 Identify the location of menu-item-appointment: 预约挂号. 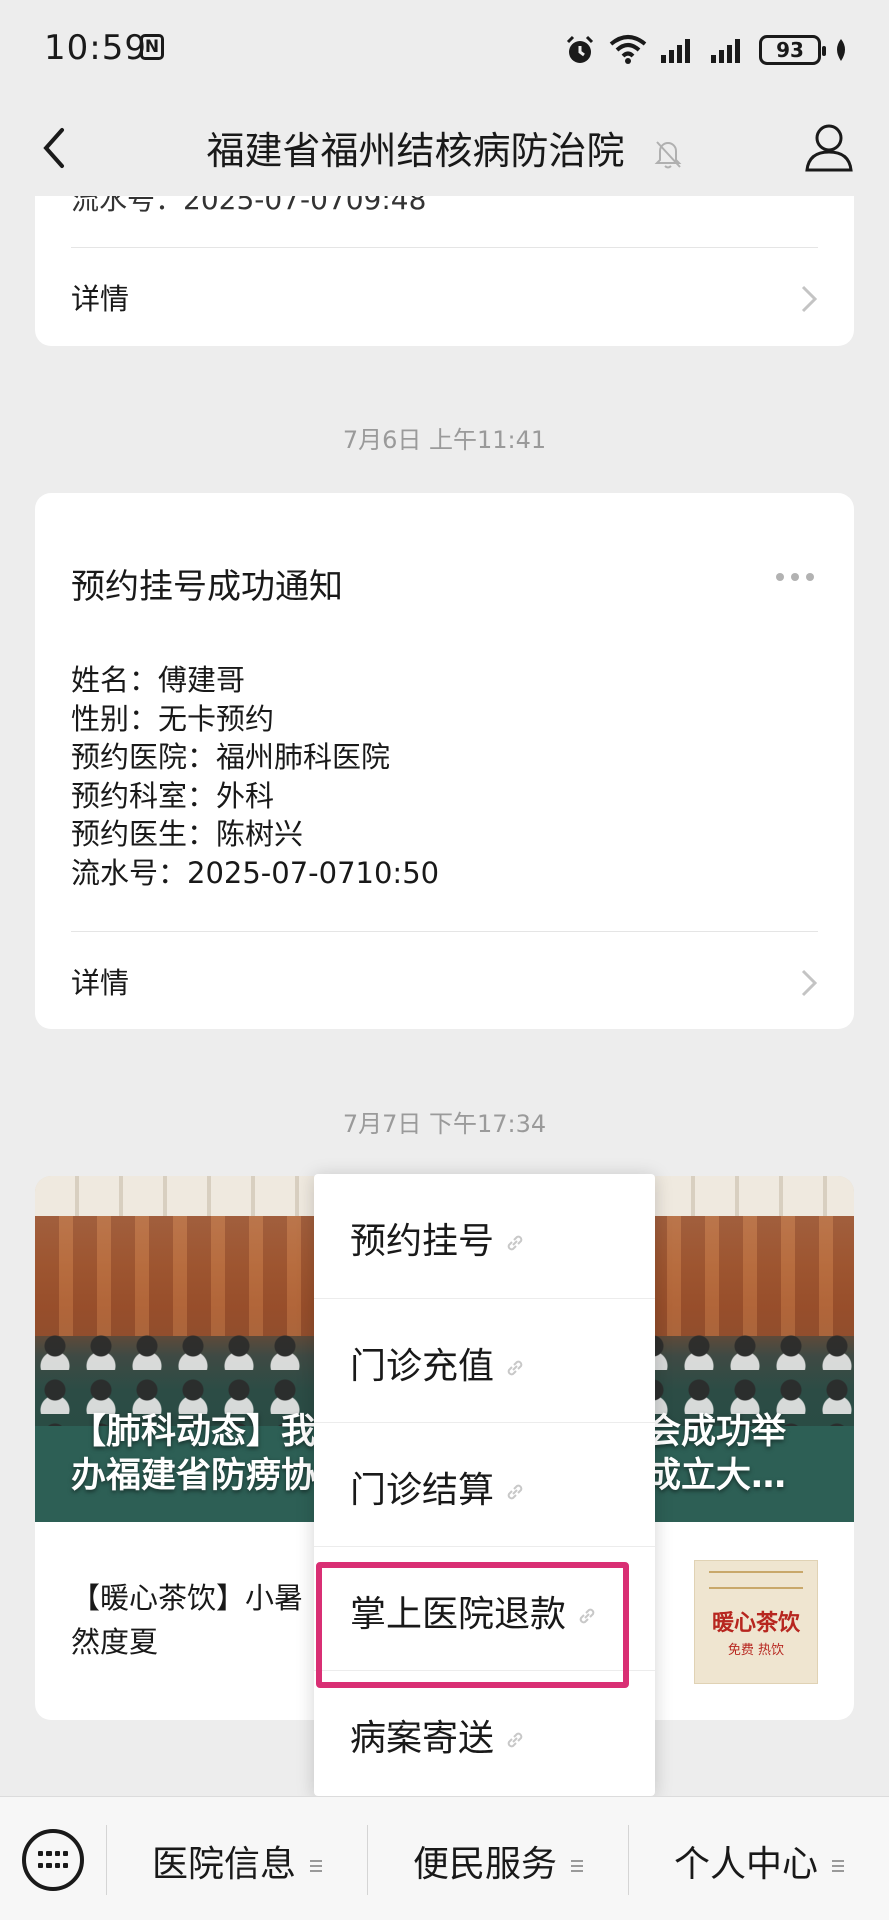
(484, 1236).